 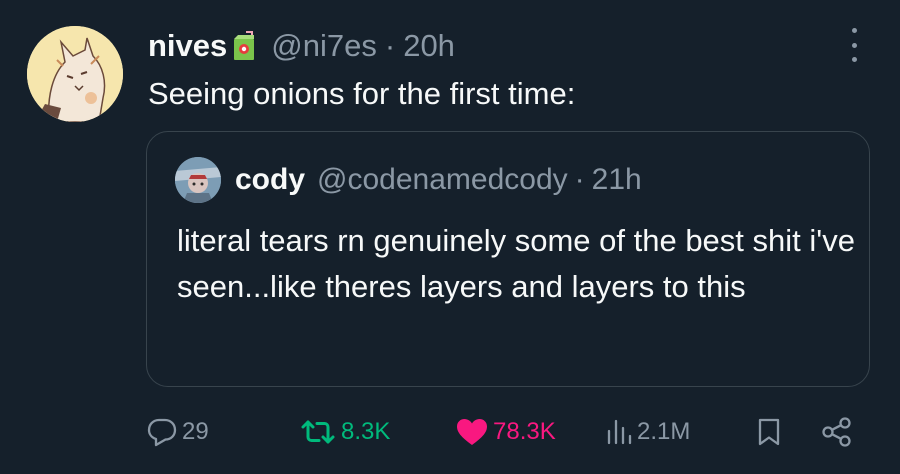 I want to click on repost-count: 8.3K, so click(x=366, y=431).